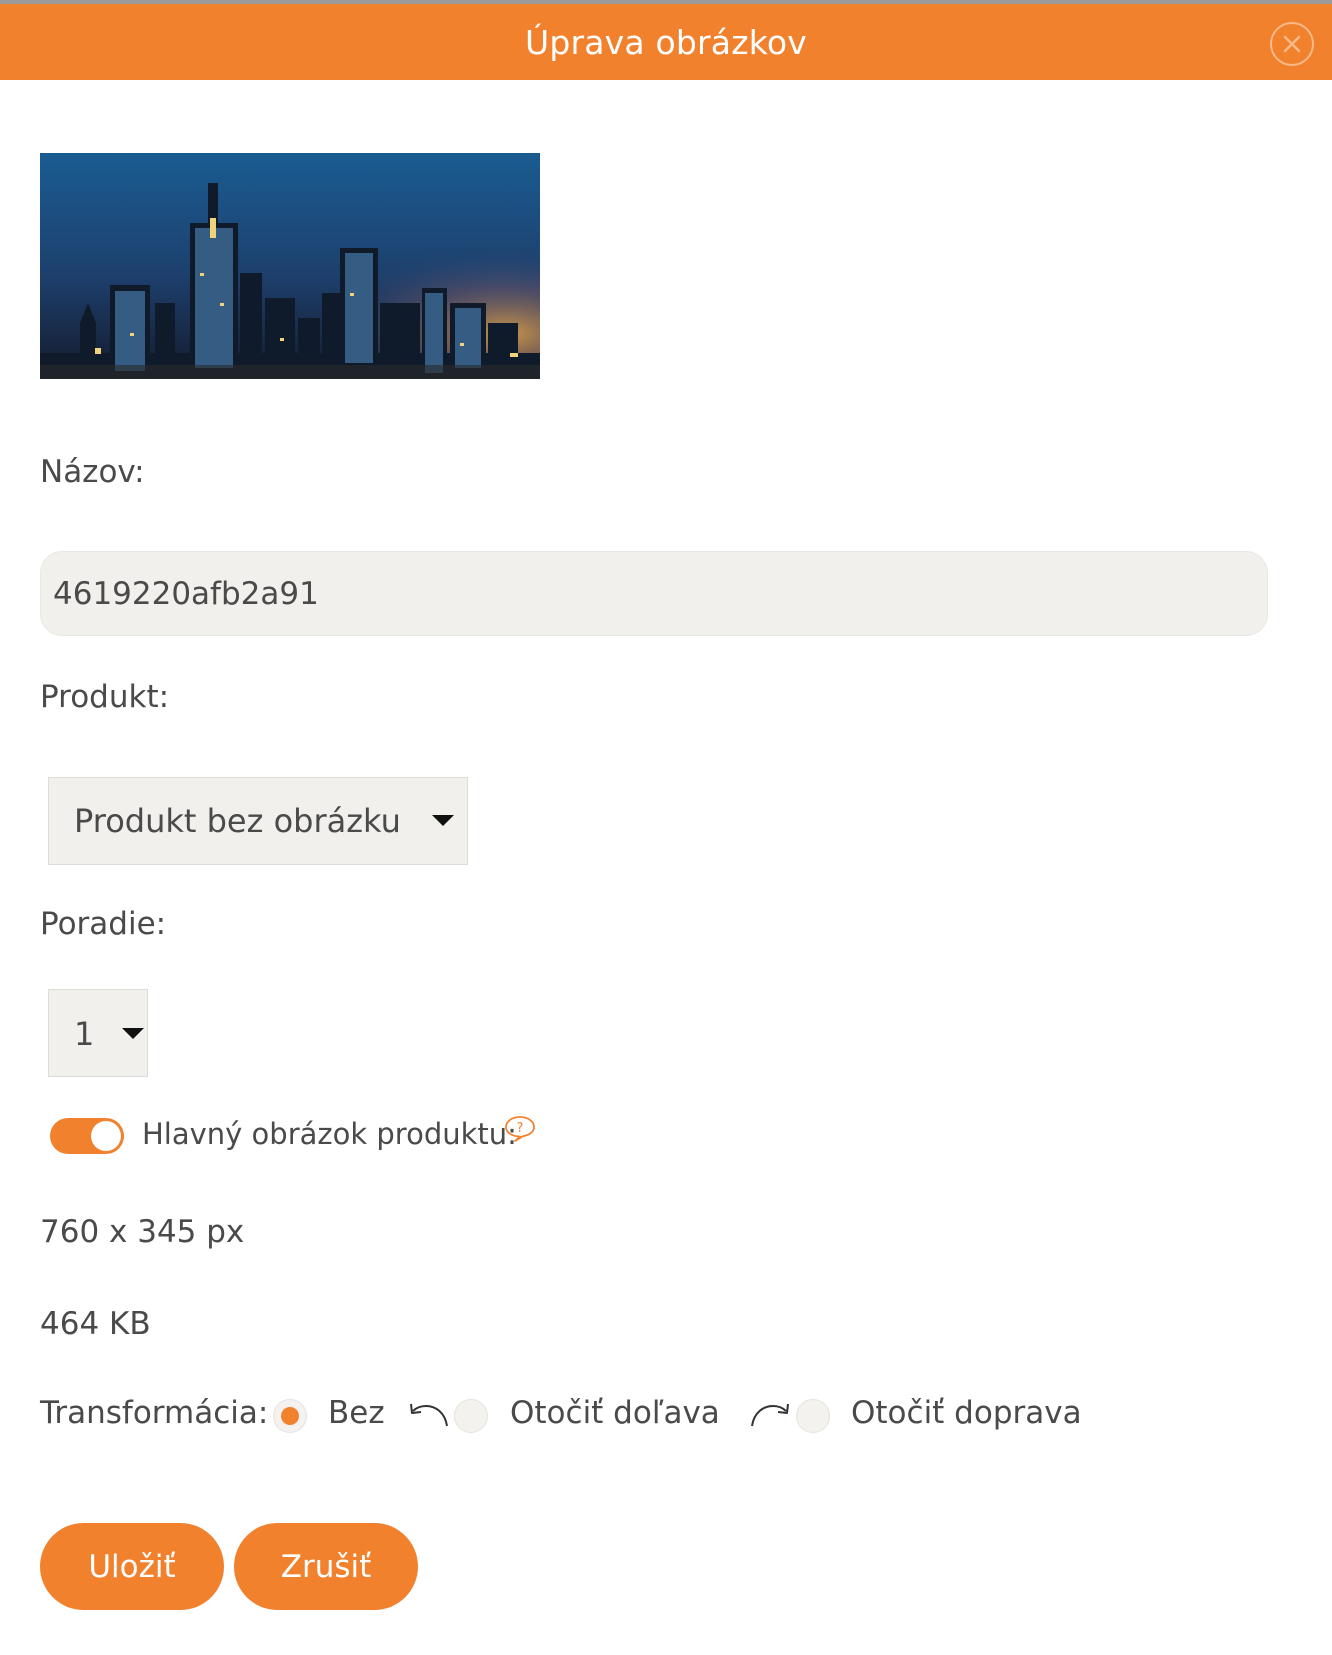 This screenshot has height=1655, width=1332. I want to click on transform-none-label: Bez, so click(356, 1413).